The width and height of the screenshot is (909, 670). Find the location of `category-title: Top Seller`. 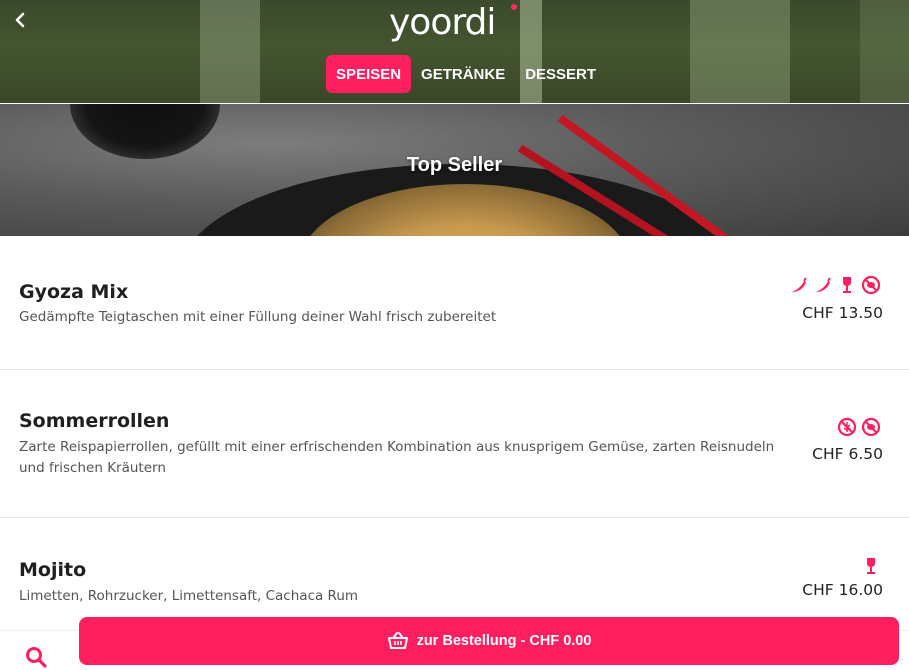

category-title: Top Seller is located at coordinates (454, 165).